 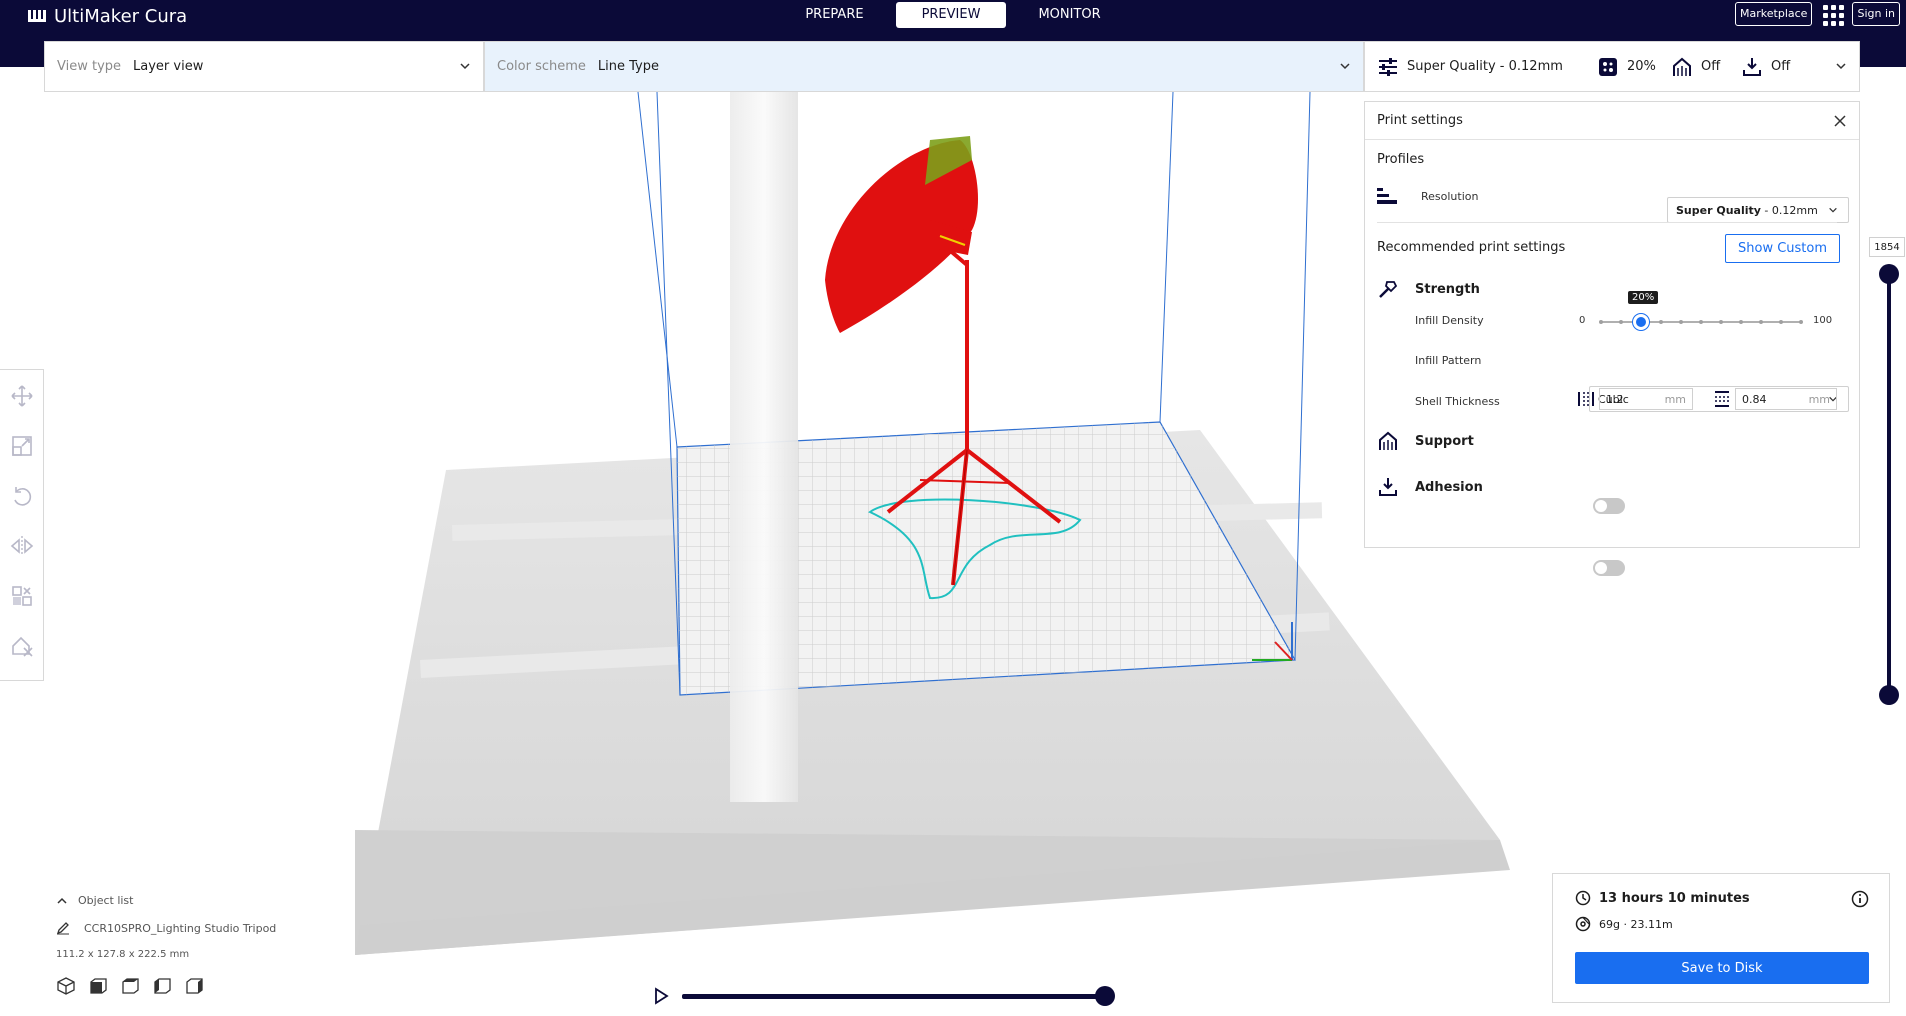 I want to click on layer-slider-track, so click(x=1889, y=483).